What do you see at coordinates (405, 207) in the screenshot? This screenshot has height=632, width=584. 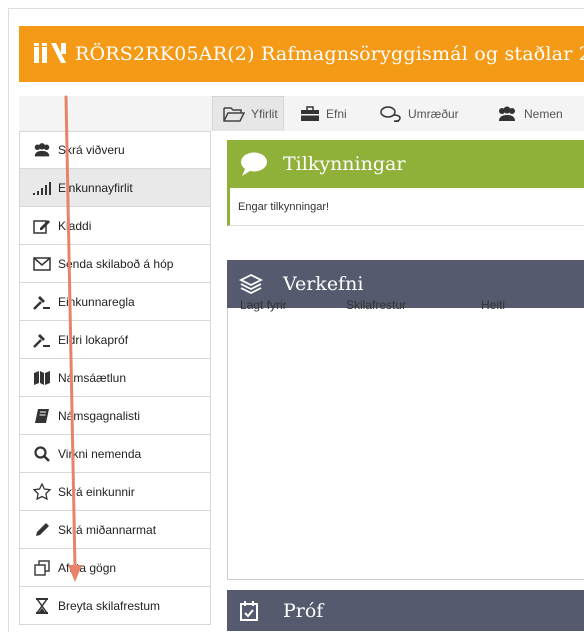 I see `notices-body: Engar tilkynningar!` at bounding box center [405, 207].